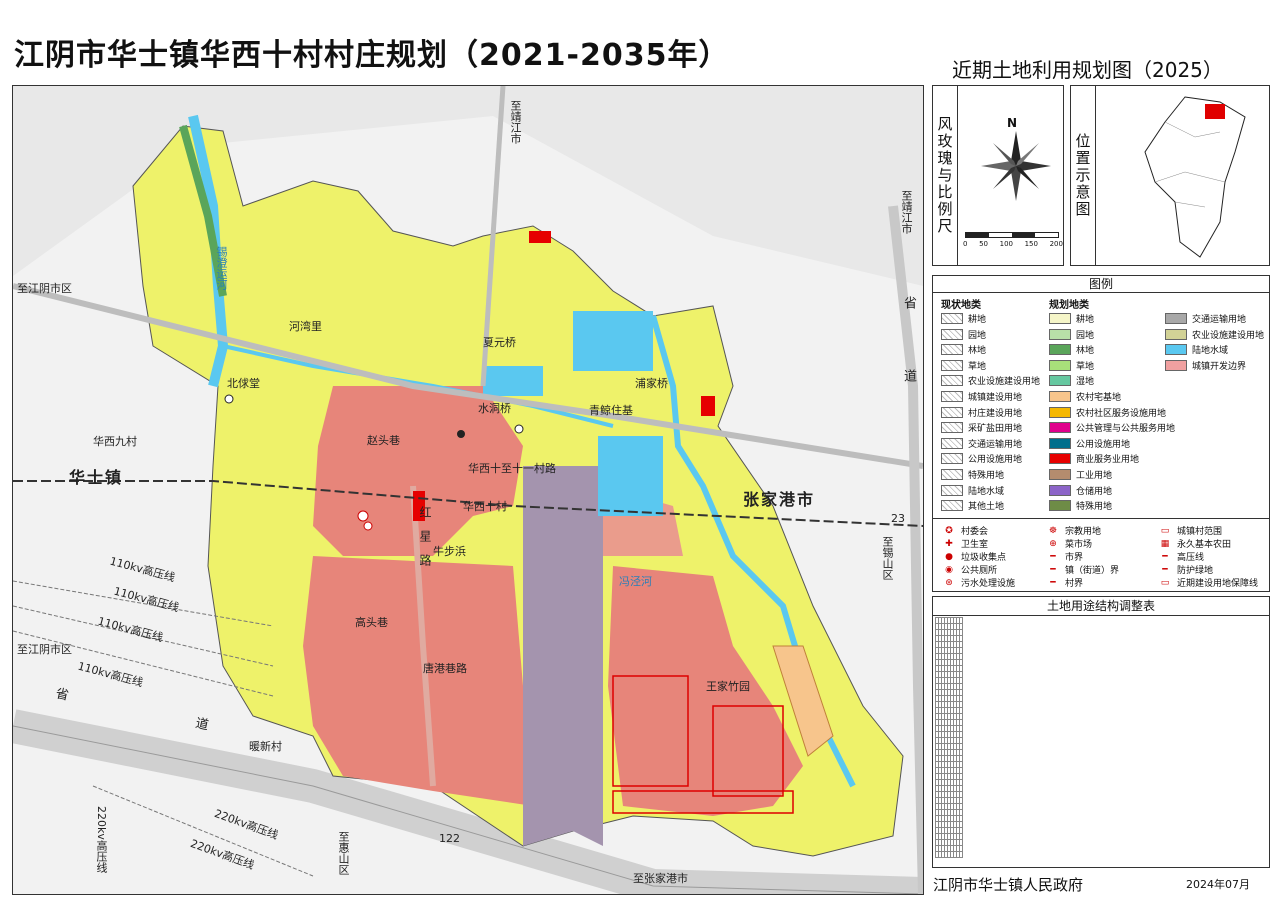  What do you see at coordinates (1121, 413) in the screenshot?
I see `legend-label: 农村社区服务设施用地` at bounding box center [1121, 413].